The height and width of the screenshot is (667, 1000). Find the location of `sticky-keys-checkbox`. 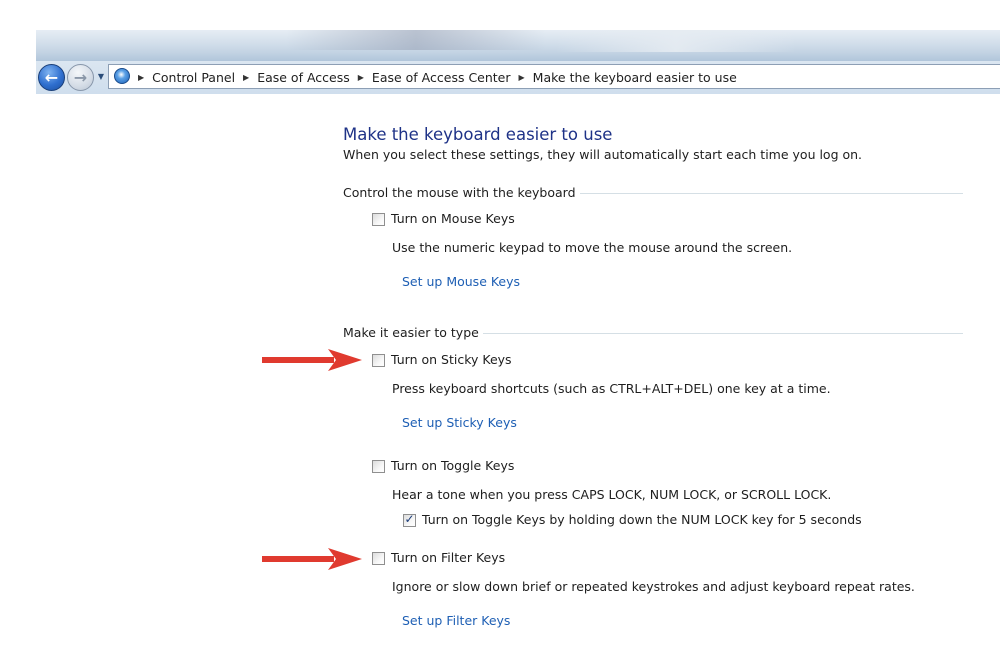

sticky-keys-checkbox is located at coordinates (378, 360).